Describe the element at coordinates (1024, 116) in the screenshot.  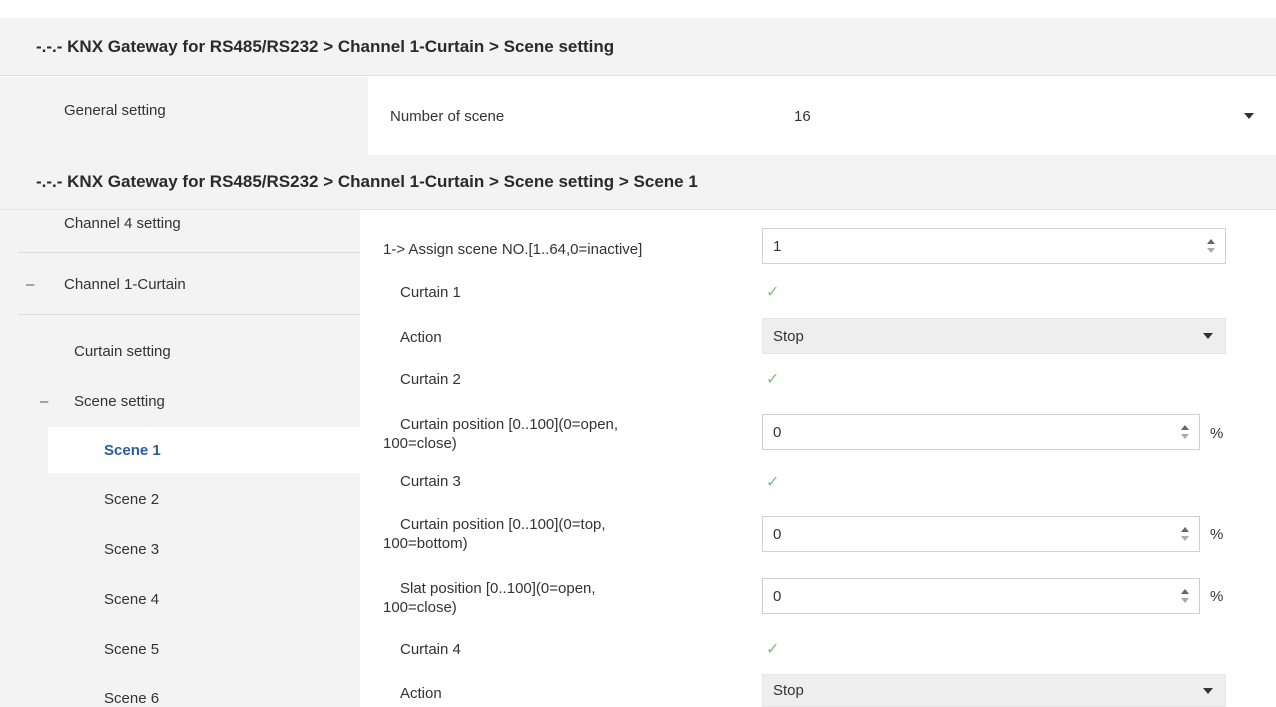
I see `number-of-scene-select: 16` at that location.